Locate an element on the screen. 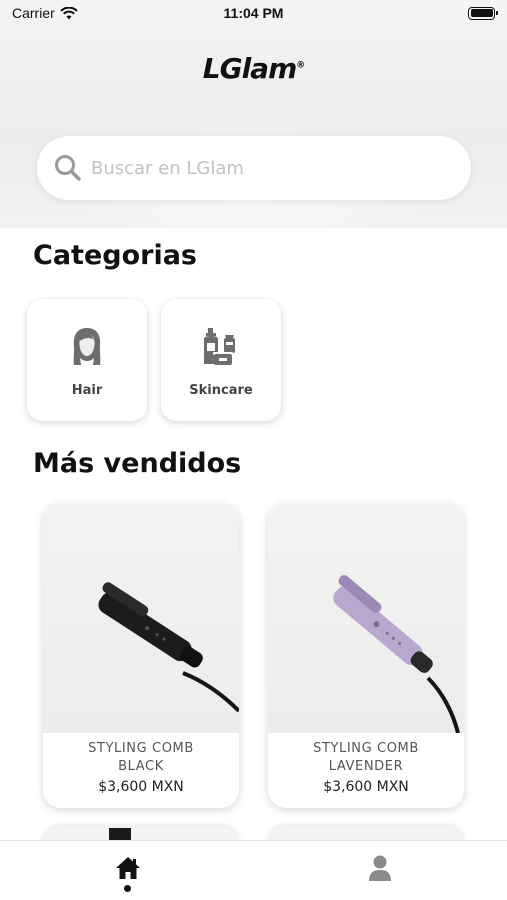 This screenshot has width=507, height=900. product-card: STYLING COMB LAVENDER $3,600 MXN is located at coordinates (366, 655).